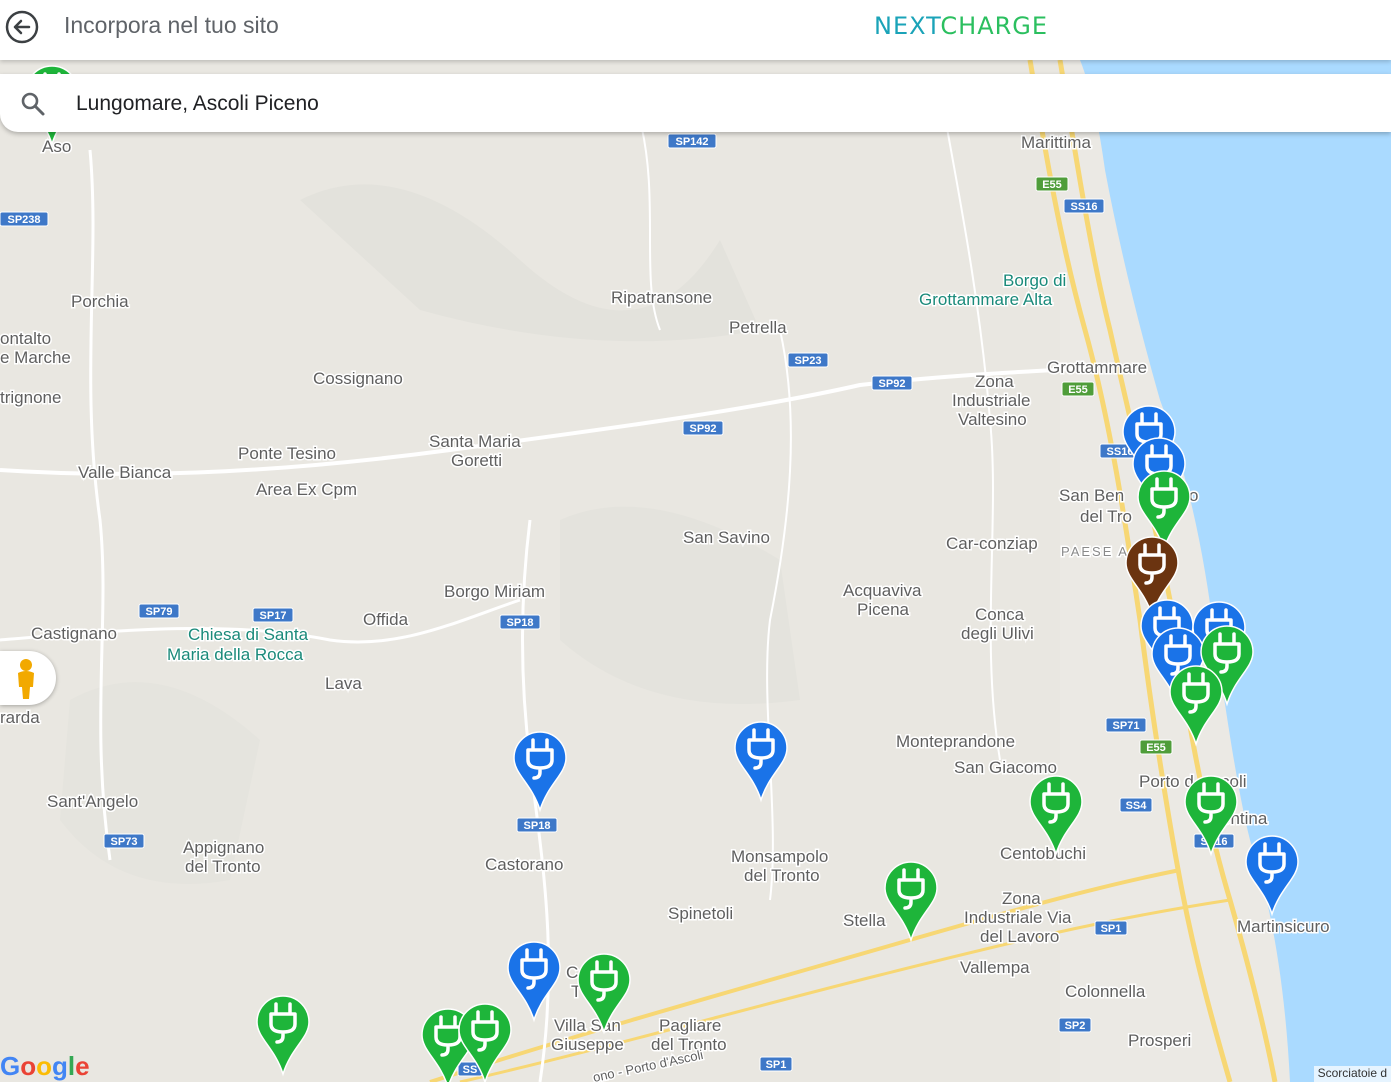 This screenshot has width=1391, height=1082. Describe the element at coordinates (690, 1025) in the screenshot. I see `place-label: Pagliare` at that location.